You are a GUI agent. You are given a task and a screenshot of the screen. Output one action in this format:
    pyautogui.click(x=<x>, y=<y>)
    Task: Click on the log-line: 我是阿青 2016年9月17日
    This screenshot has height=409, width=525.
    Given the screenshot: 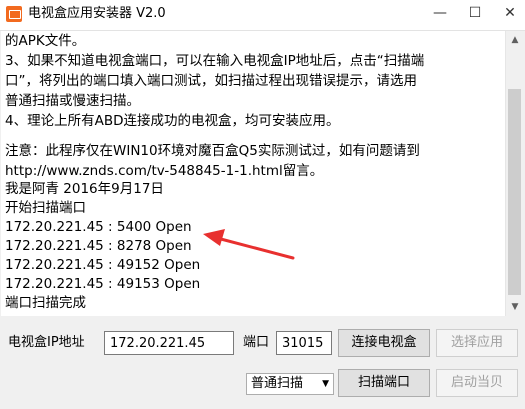 What is the action you would take?
    pyautogui.click(x=84, y=189)
    